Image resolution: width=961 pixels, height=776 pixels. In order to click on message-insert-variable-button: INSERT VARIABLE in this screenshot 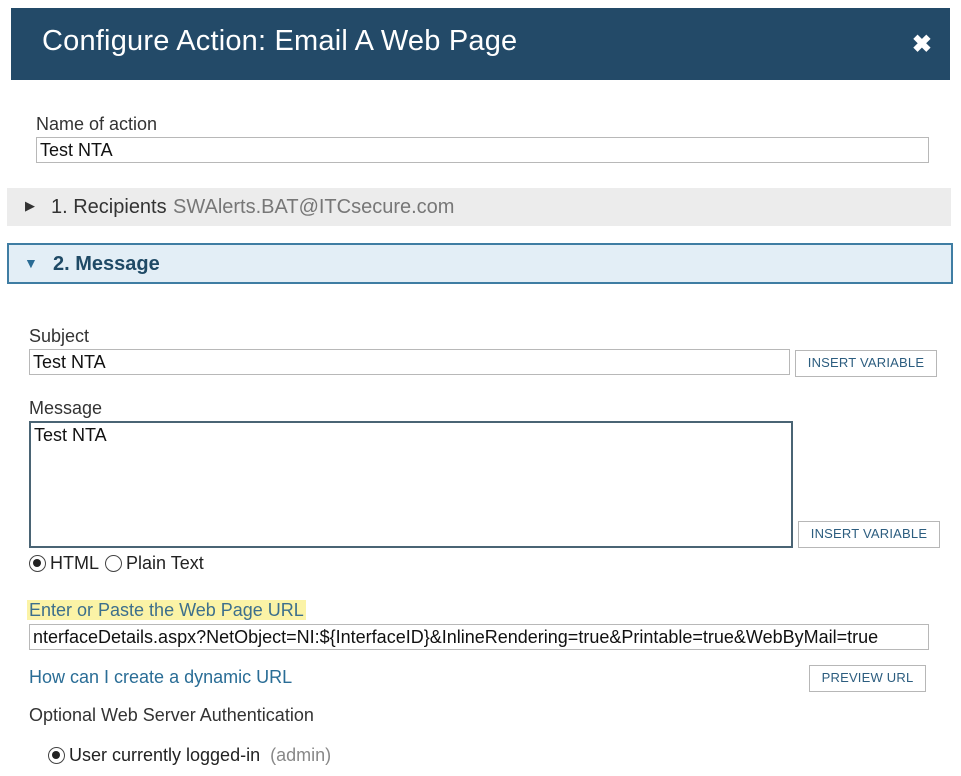, I will do `click(869, 534)`.